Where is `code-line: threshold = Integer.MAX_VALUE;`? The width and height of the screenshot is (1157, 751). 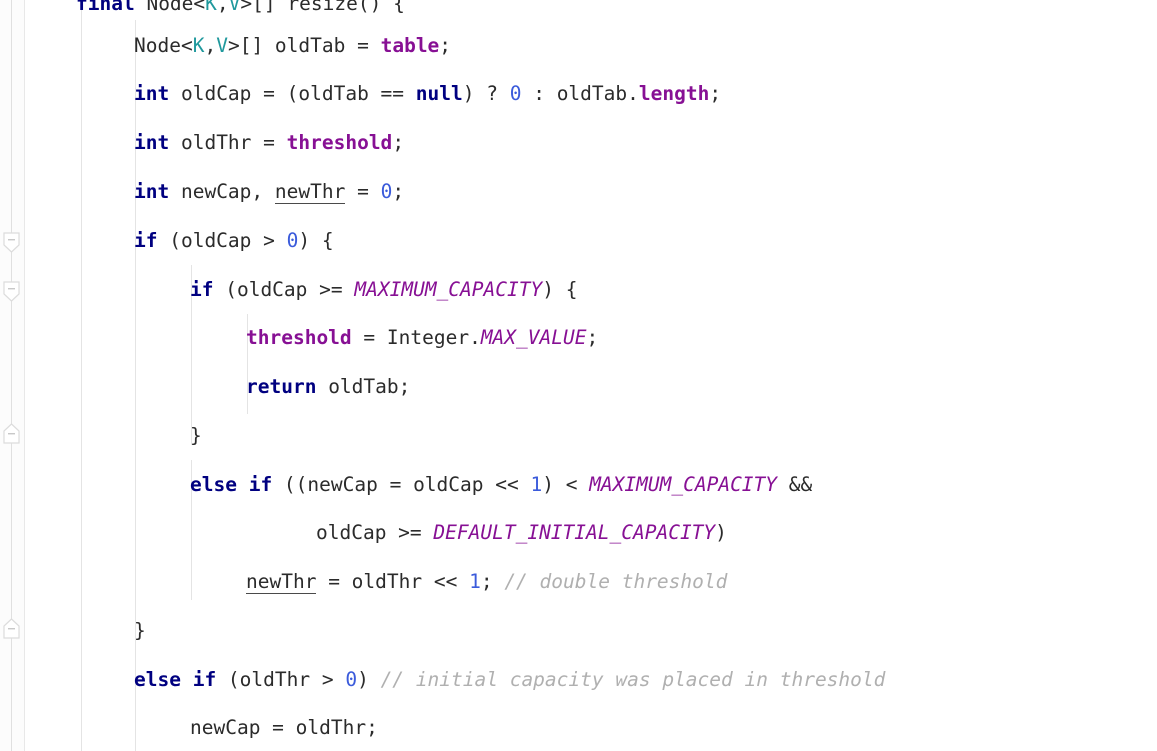 code-line: threshold = Integer.MAX_VALUE; is located at coordinates (311, 338).